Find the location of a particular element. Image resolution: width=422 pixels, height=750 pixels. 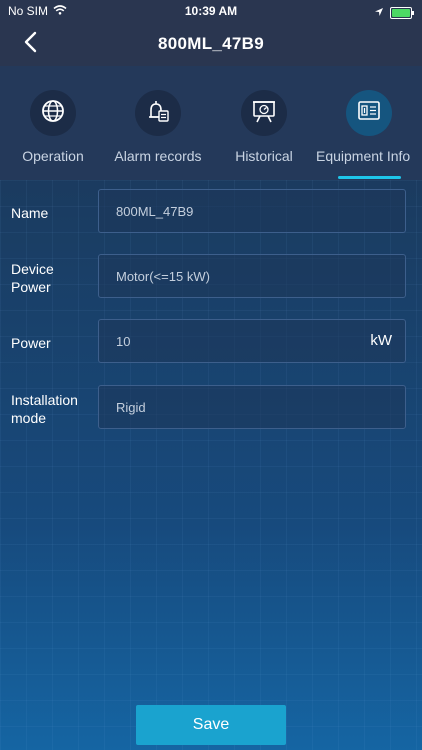

page-title: 800ML_47B9 is located at coordinates (210, 43).